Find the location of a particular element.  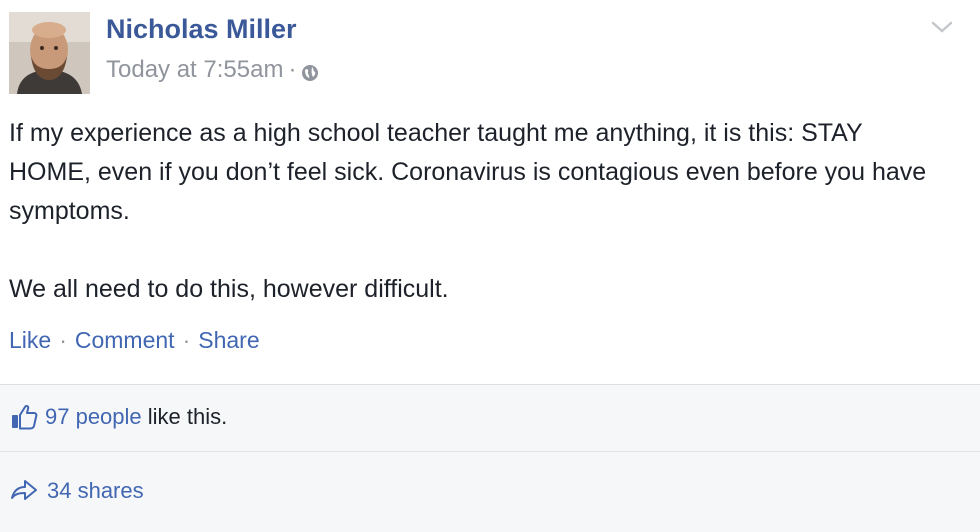

comment-button: Comment is located at coordinates (125, 340).